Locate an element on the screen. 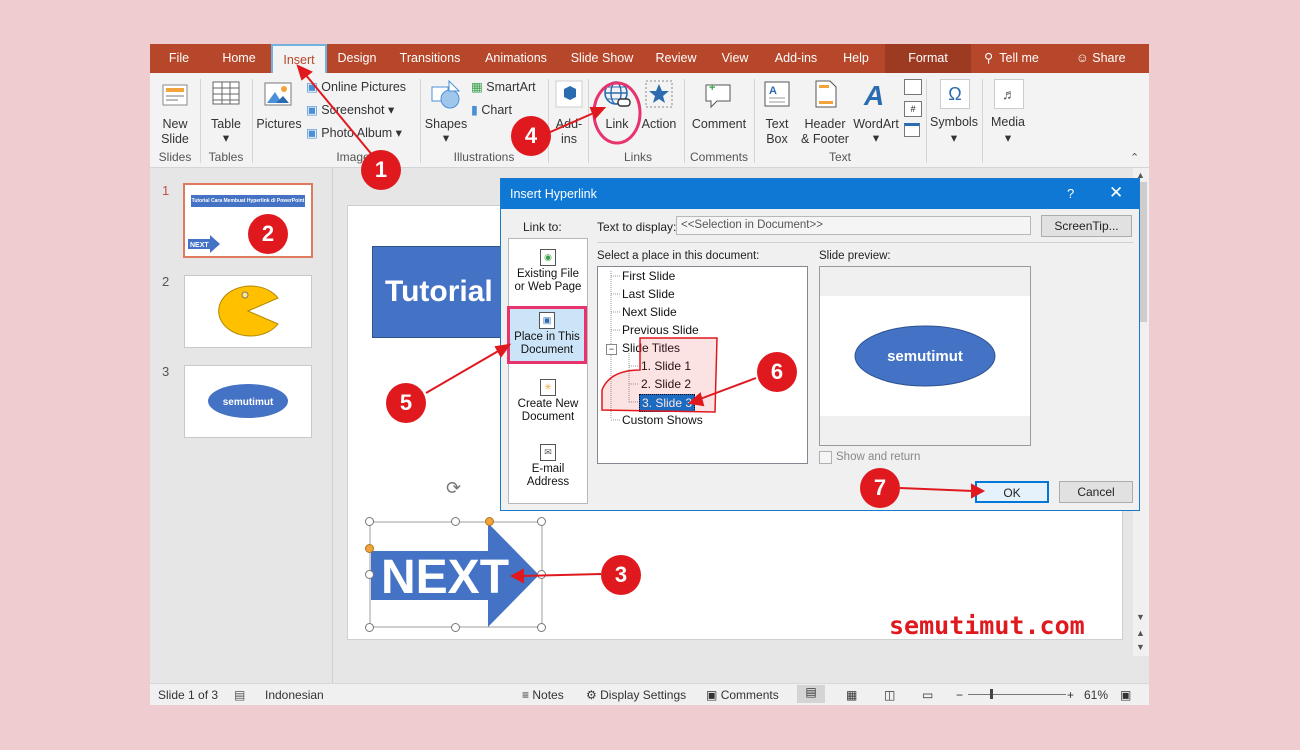  photo-album-button: ▣ Photo Album ▾ is located at coordinates (354, 133).